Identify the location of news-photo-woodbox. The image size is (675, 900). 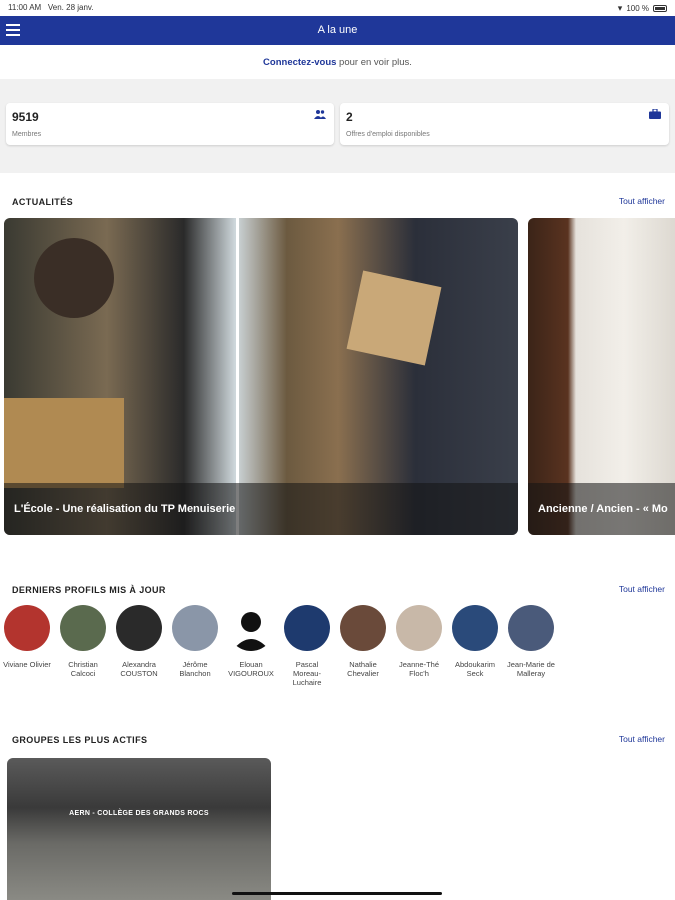
(64, 443).